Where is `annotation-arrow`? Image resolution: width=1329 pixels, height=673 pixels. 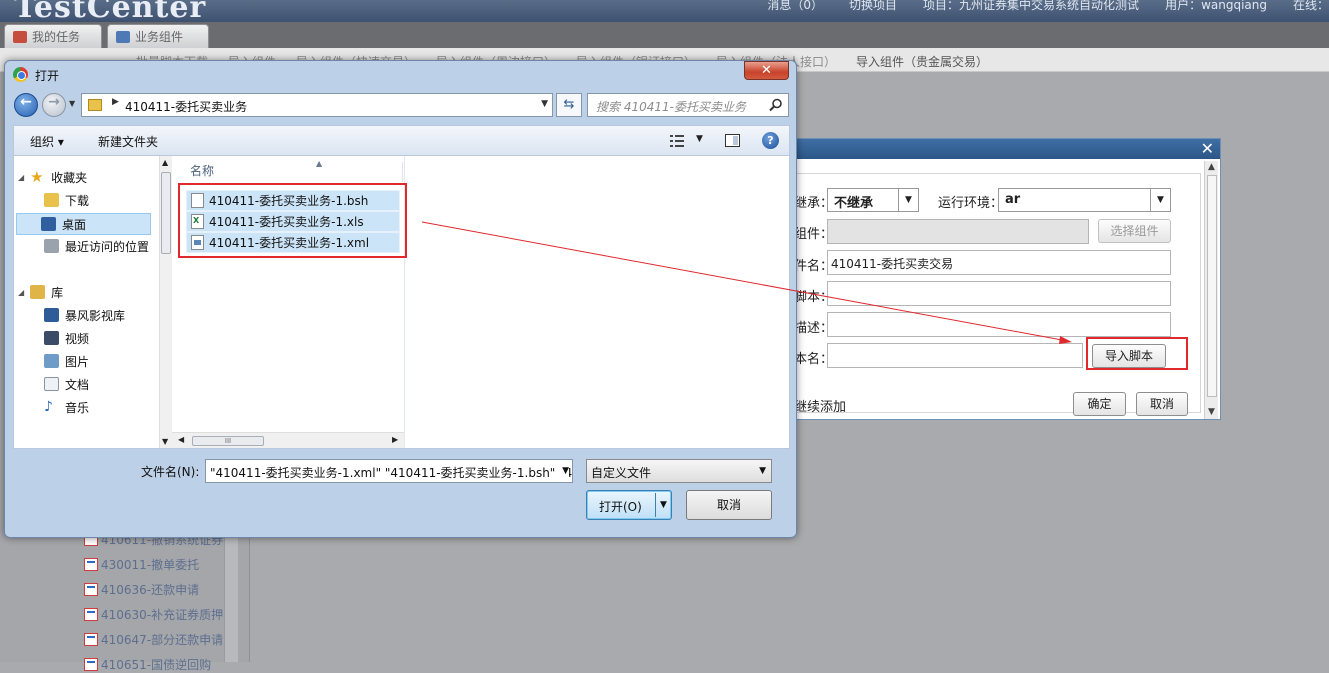 annotation-arrow is located at coordinates (746, 282).